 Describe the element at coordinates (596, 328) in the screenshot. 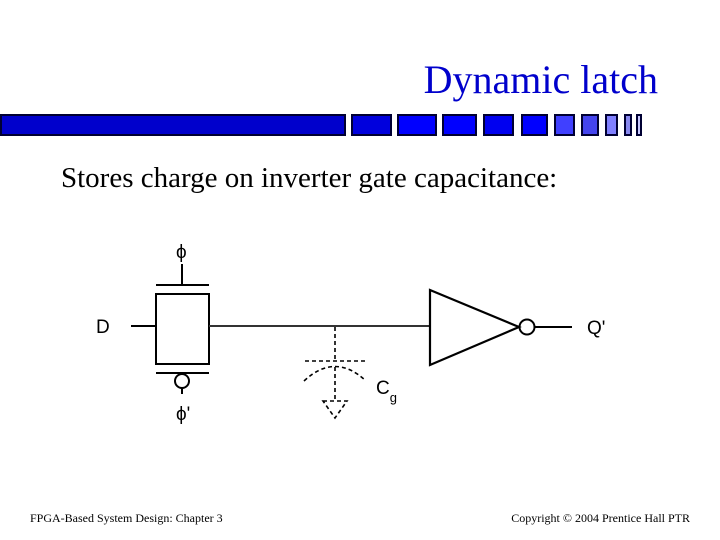

I see `output-label: Q'` at that location.